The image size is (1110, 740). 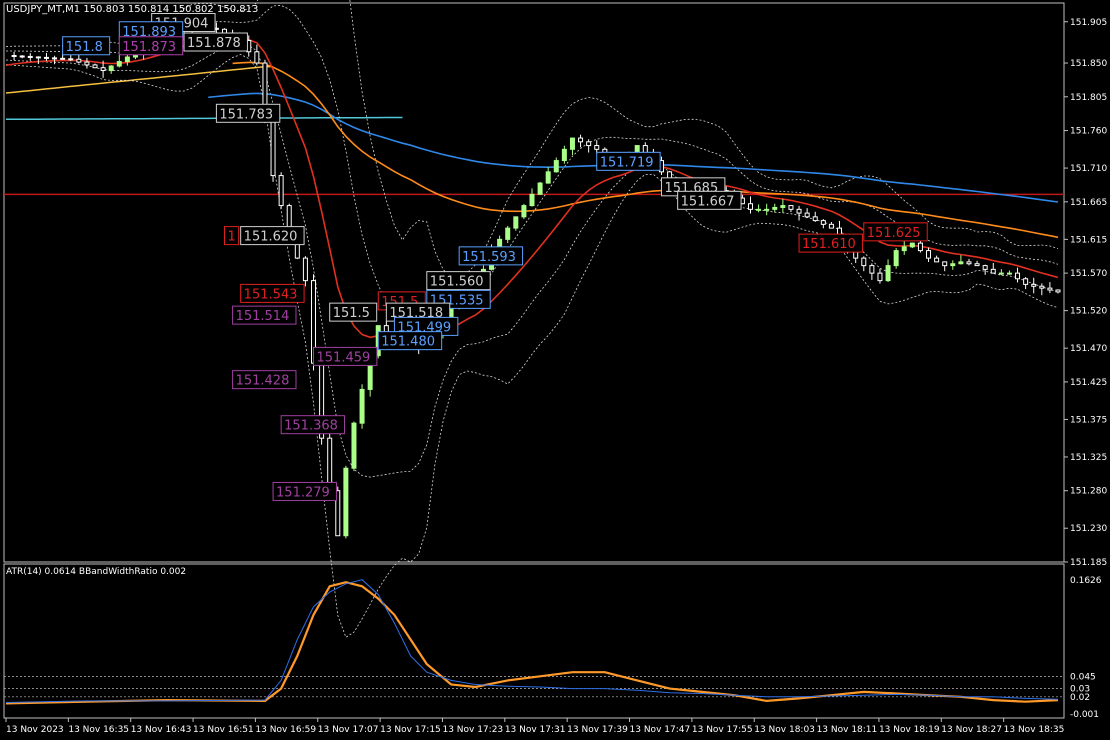 What do you see at coordinates (627, 162) in the screenshot?
I see `price-label-text: 151.719` at bounding box center [627, 162].